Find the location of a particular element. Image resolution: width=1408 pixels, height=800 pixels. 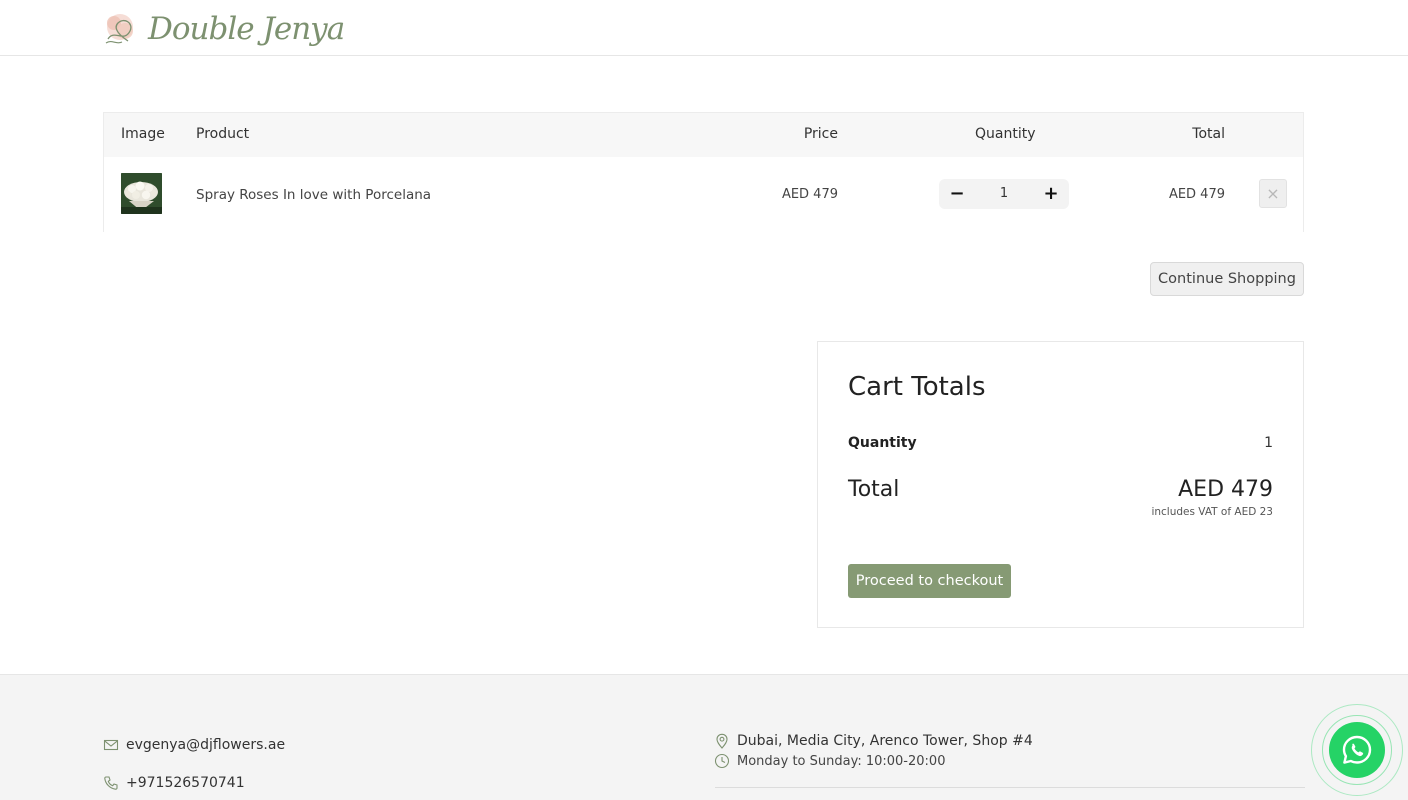

whatsapp-widget is located at coordinates (1357, 750).